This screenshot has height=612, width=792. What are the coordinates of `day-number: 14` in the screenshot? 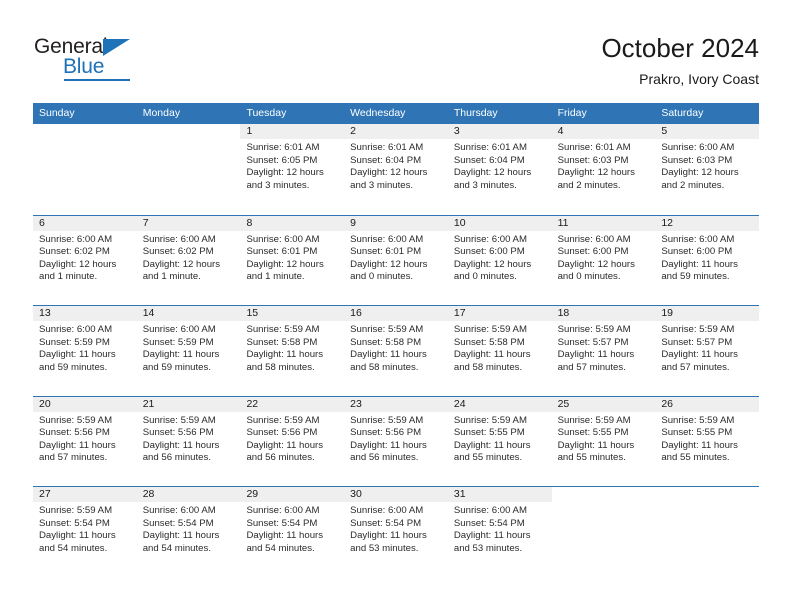 It's located at (188, 313).